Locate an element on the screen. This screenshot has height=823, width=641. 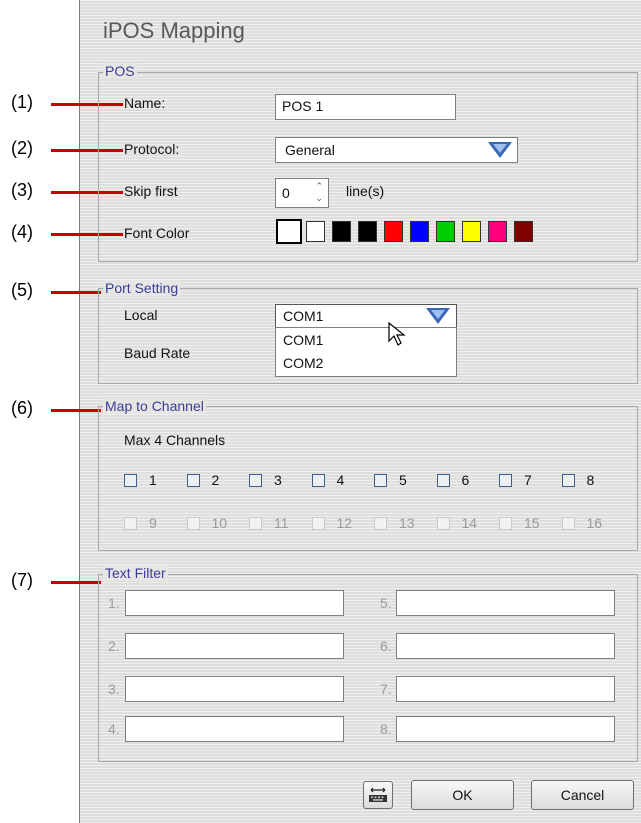
filter-number-label: 7. is located at coordinates (386, 689).